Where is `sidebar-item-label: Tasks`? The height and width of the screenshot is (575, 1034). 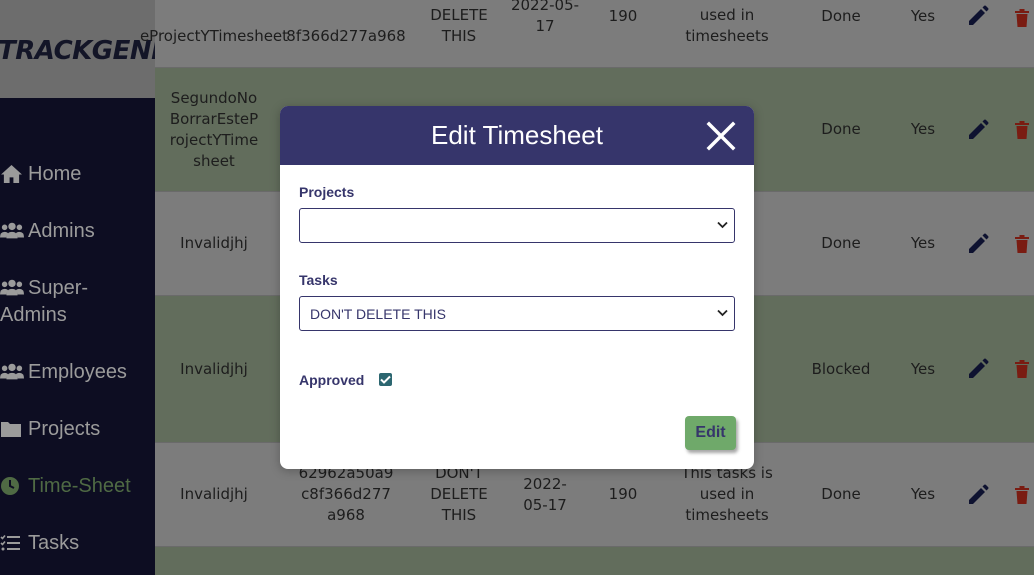
sidebar-item-label: Tasks is located at coordinates (54, 543).